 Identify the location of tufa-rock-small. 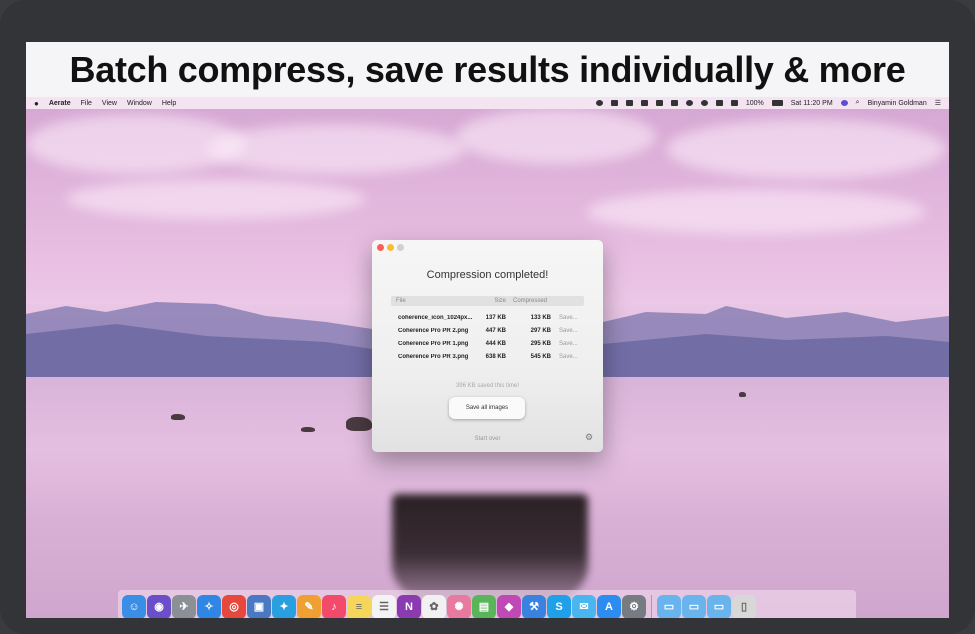
(178, 417).